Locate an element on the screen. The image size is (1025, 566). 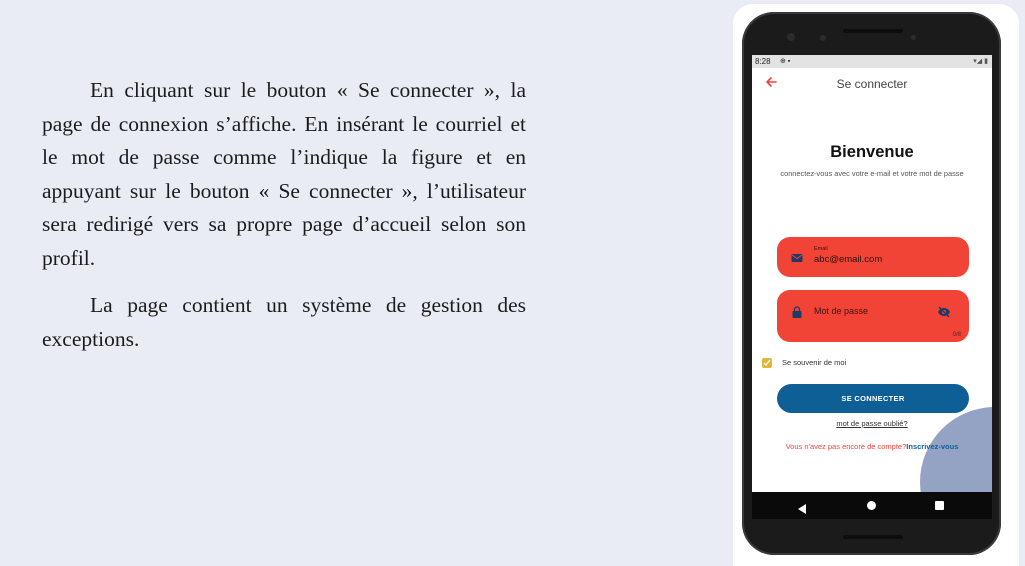
status-right-icons: ▾◢ ▮ is located at coordinates (980, 61).